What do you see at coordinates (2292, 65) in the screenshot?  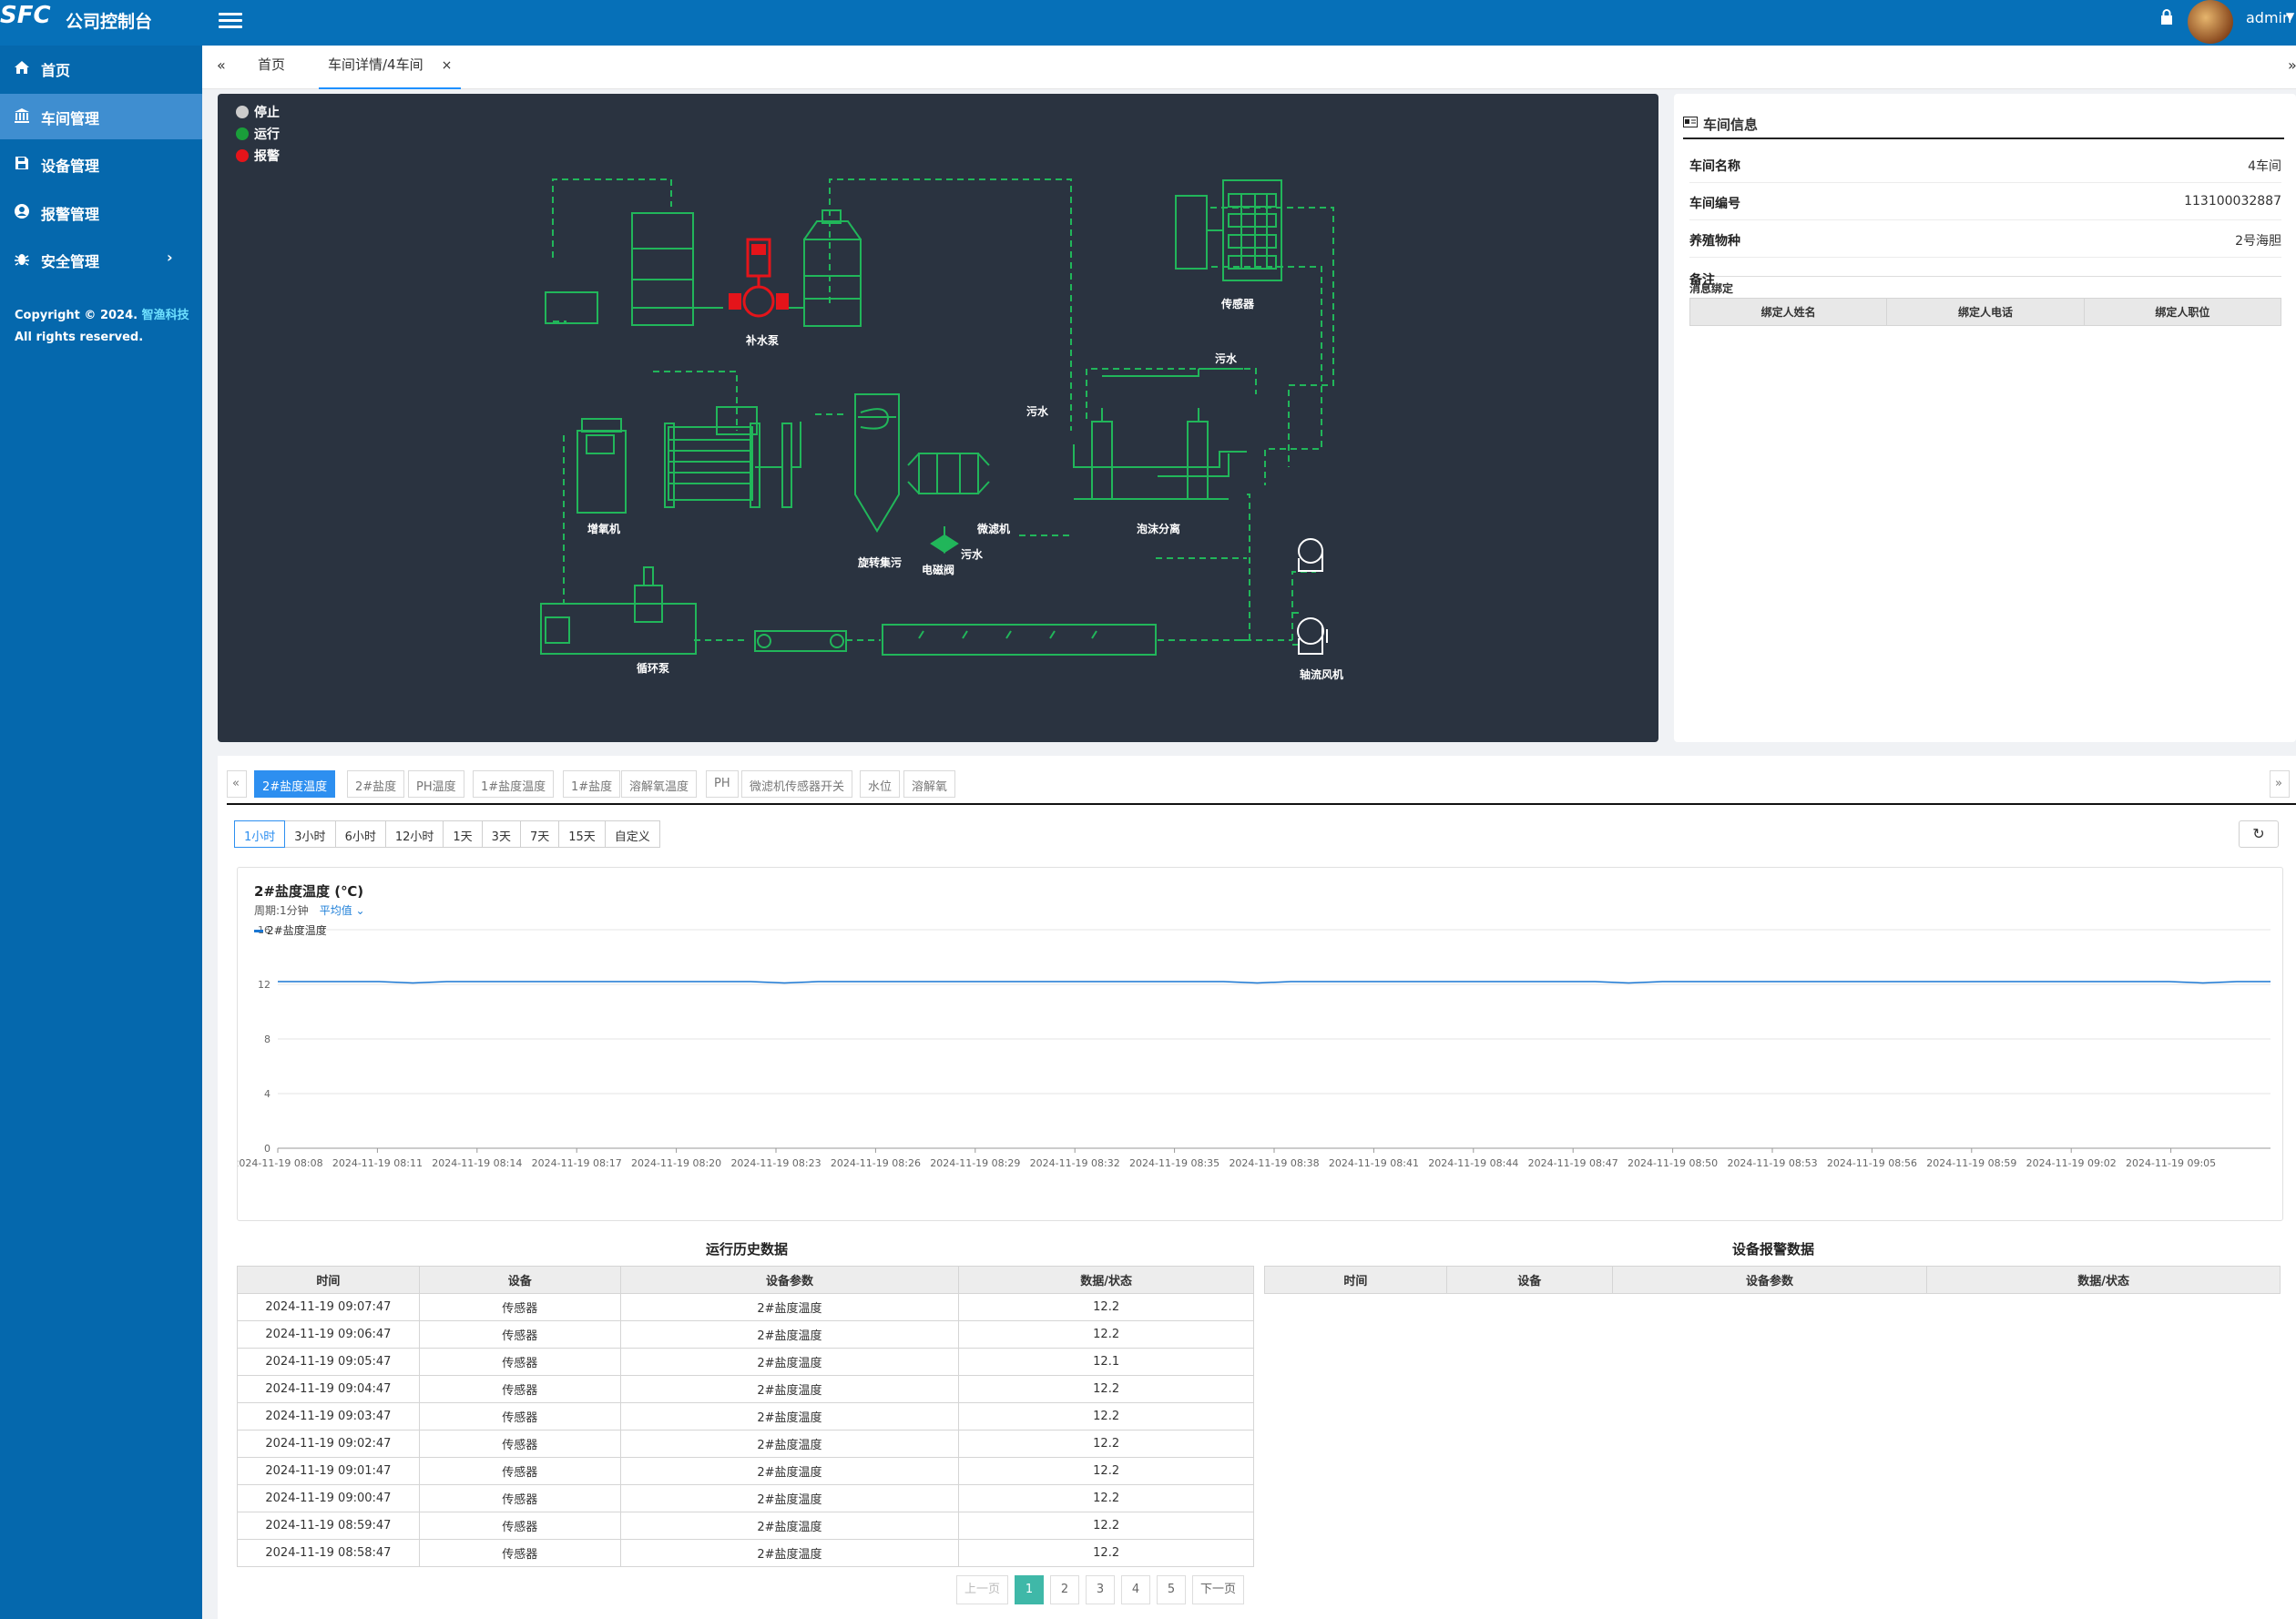 I see `tab-scroll-right: »` at bounding box center [2292, 65].